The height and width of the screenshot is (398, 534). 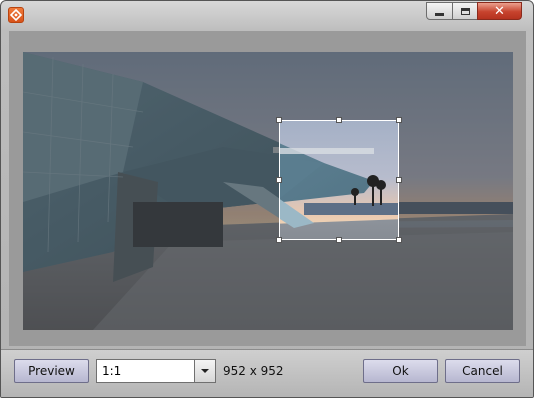 What do you see at coordinates (339, 240) in the screenshot?
I see `crop-handle-bottom` at bounding box center [339, 240].